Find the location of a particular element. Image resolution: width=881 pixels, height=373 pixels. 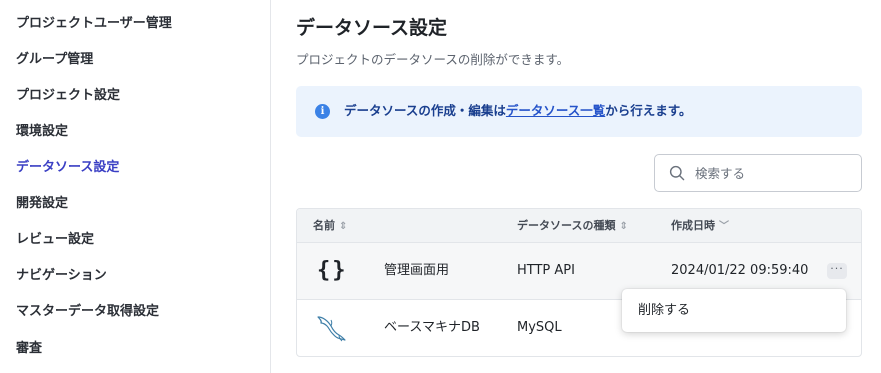

column-header-type: データソースの種類 ⇕ is located at coordinates (572, 226).